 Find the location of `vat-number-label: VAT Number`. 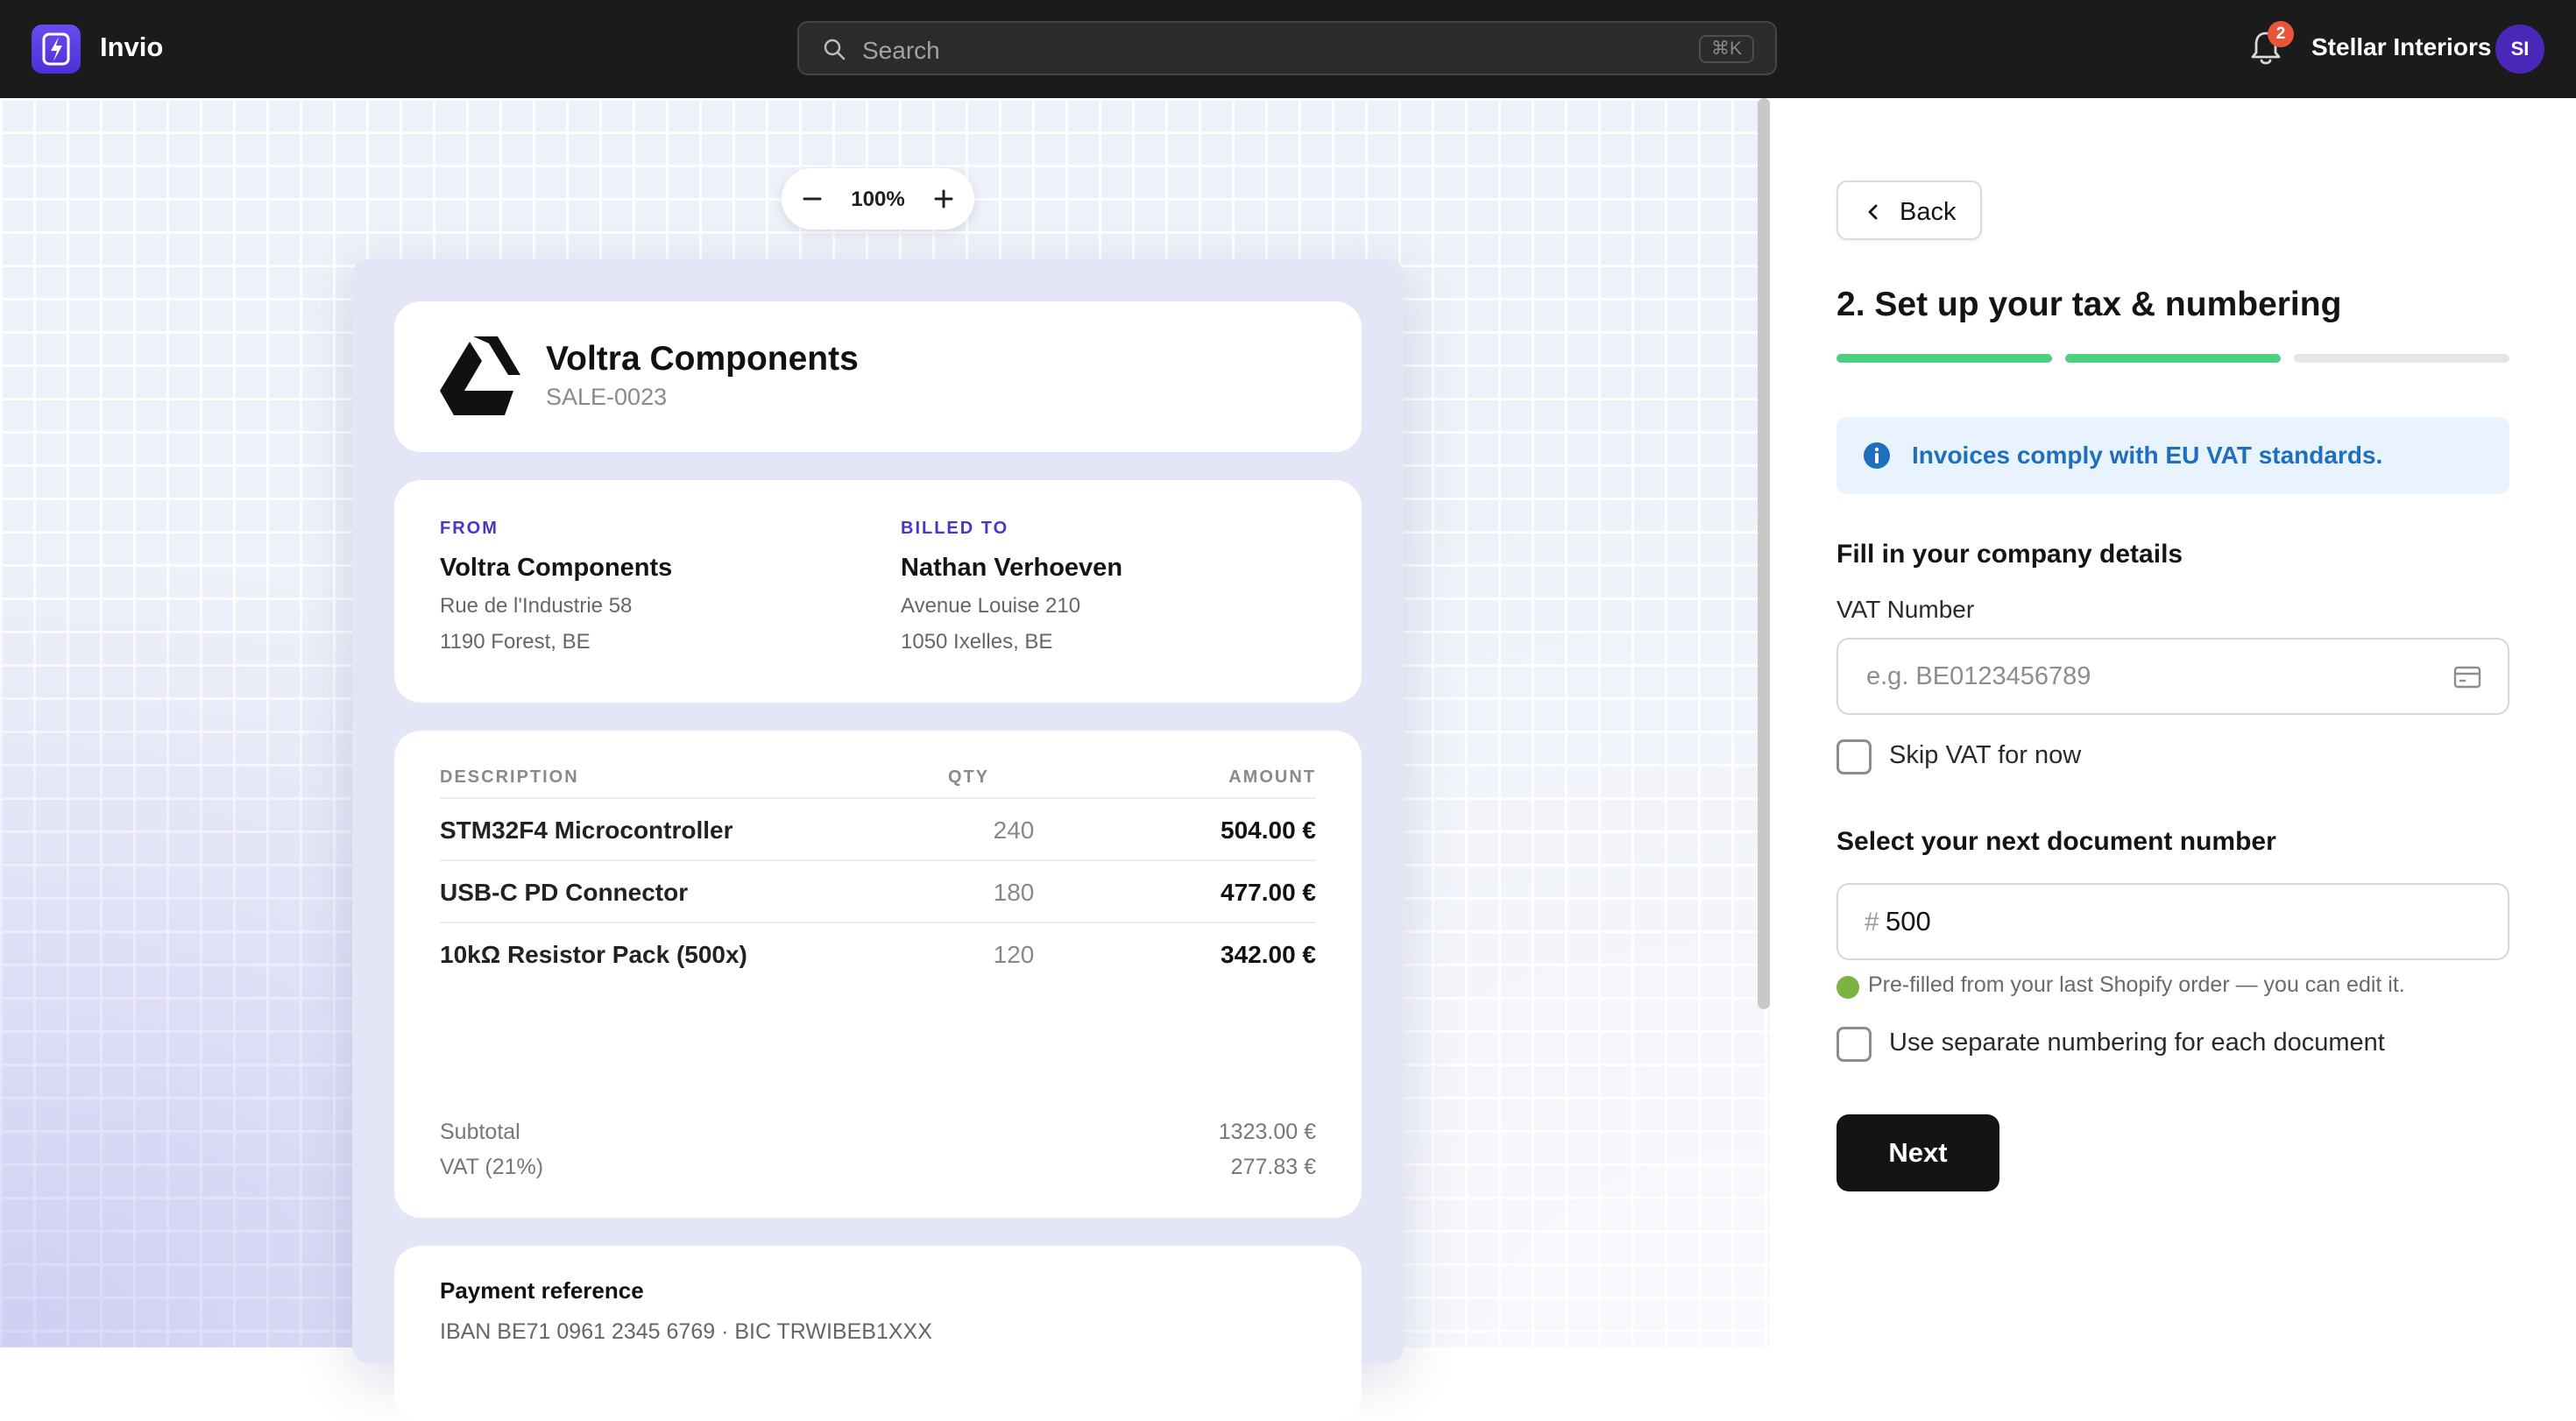

vat-number-label: VAT Number is located at coordinates (1905, 609).